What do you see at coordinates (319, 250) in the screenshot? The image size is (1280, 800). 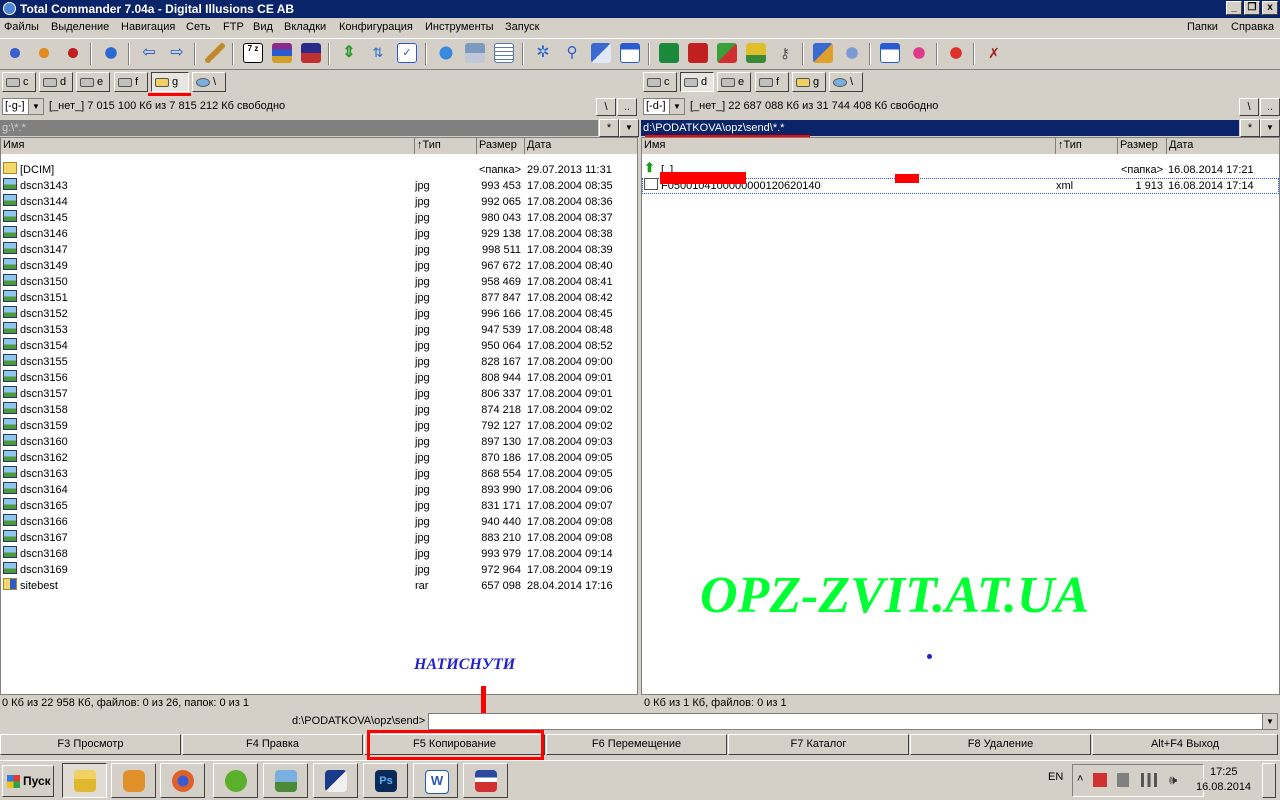 I see `file-row: dscn3147 jpg 998 511 17.08.2004 08:39` at bounding box center [319, 250].